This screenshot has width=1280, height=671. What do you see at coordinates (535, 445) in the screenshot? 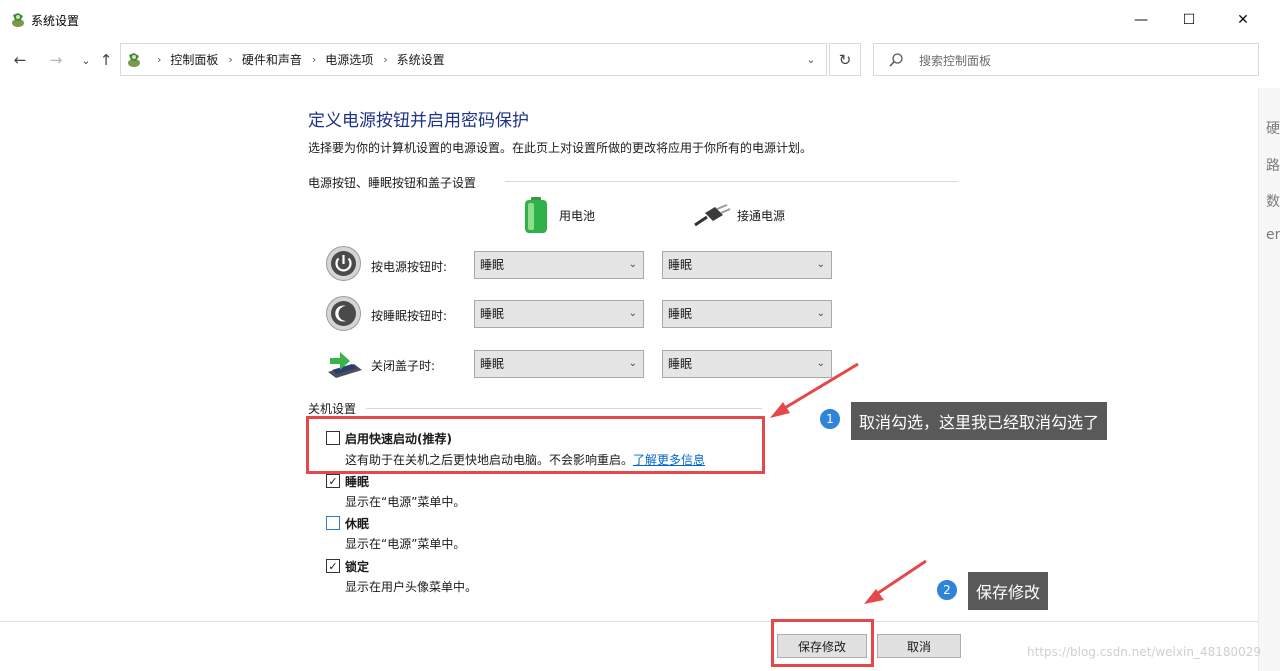
I see `fast-startup-highlight` at bounding box center [535, 445].